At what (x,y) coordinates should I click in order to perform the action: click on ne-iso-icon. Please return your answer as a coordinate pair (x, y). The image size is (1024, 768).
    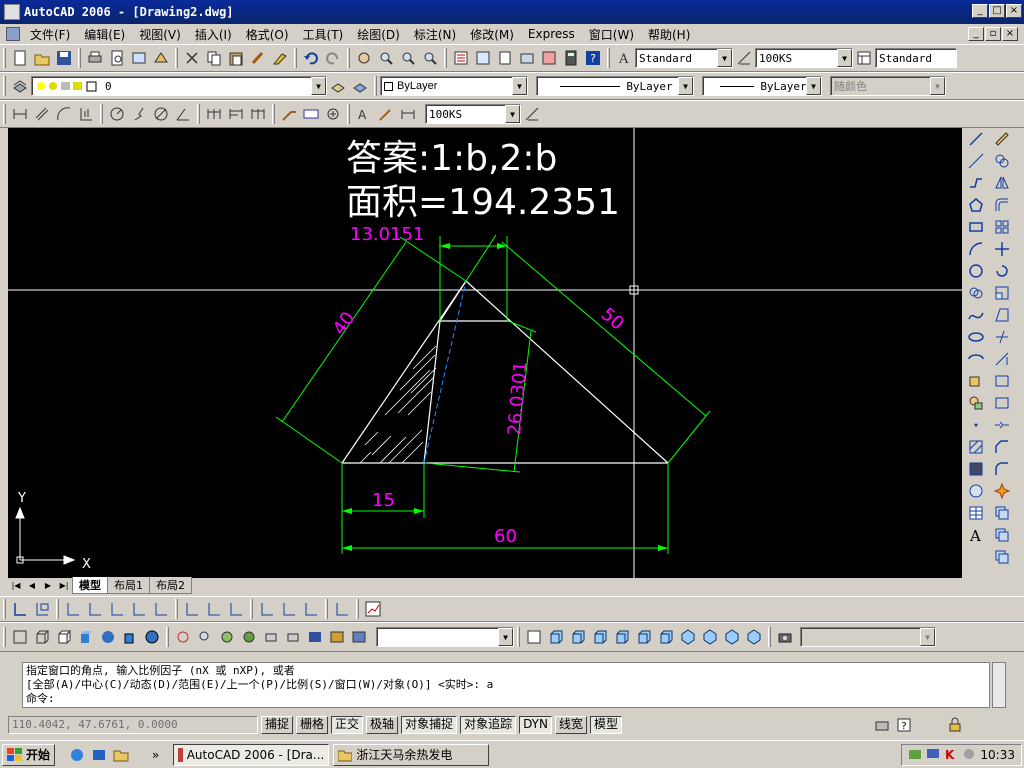
    Looking at the image, I should click on (732, 637).